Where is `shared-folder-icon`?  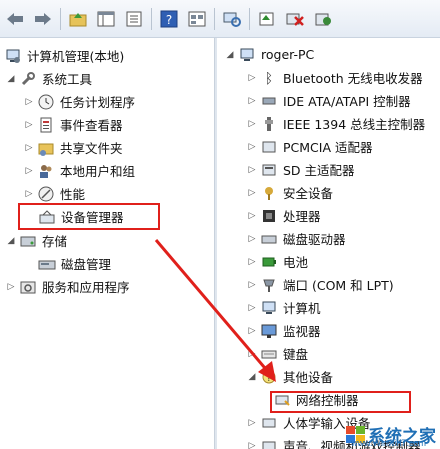
shared-folder-icon is located at coordinates (46, 148).